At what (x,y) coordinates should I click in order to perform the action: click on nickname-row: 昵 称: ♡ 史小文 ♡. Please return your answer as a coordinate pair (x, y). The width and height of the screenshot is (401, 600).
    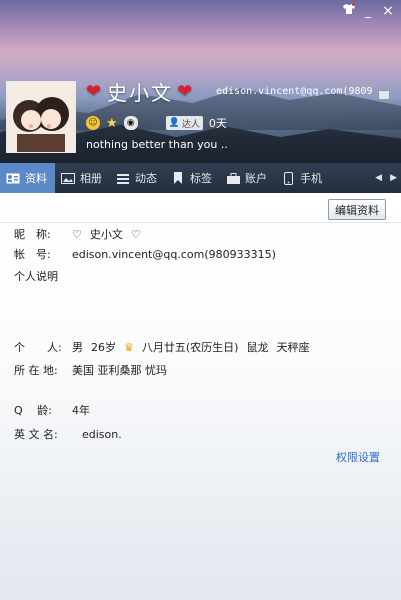
    Looking at the image, I should click on (77, 234).